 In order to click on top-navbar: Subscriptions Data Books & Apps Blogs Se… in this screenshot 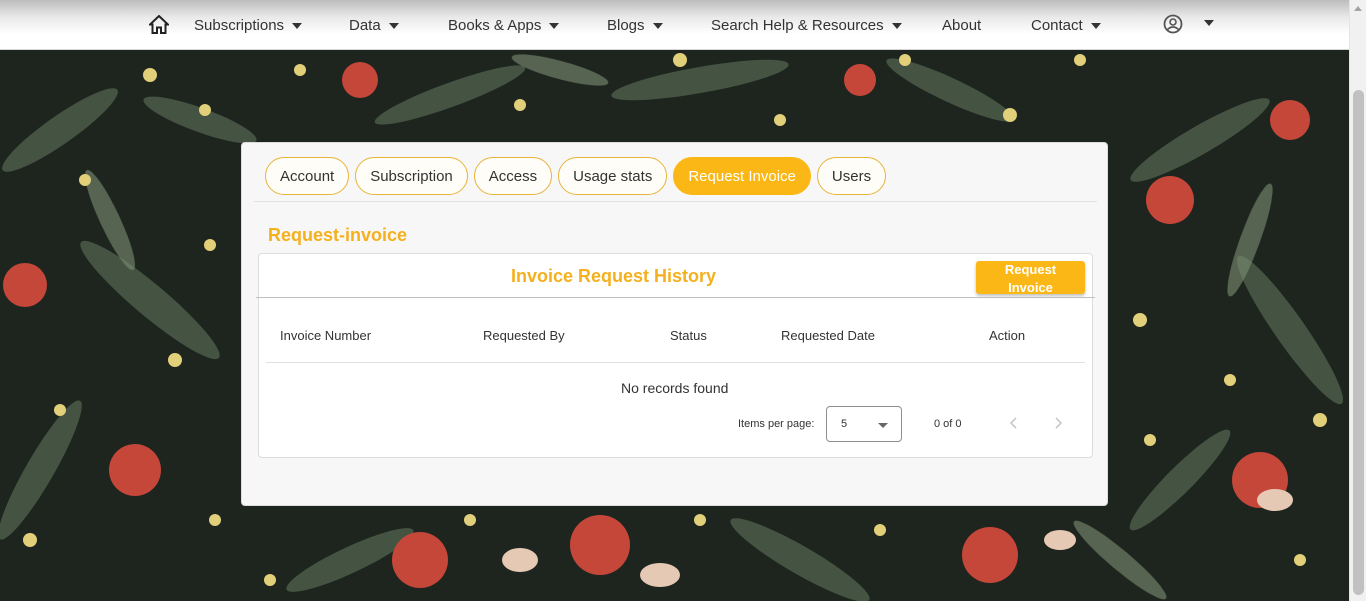, I will do `click(674, 25)`.